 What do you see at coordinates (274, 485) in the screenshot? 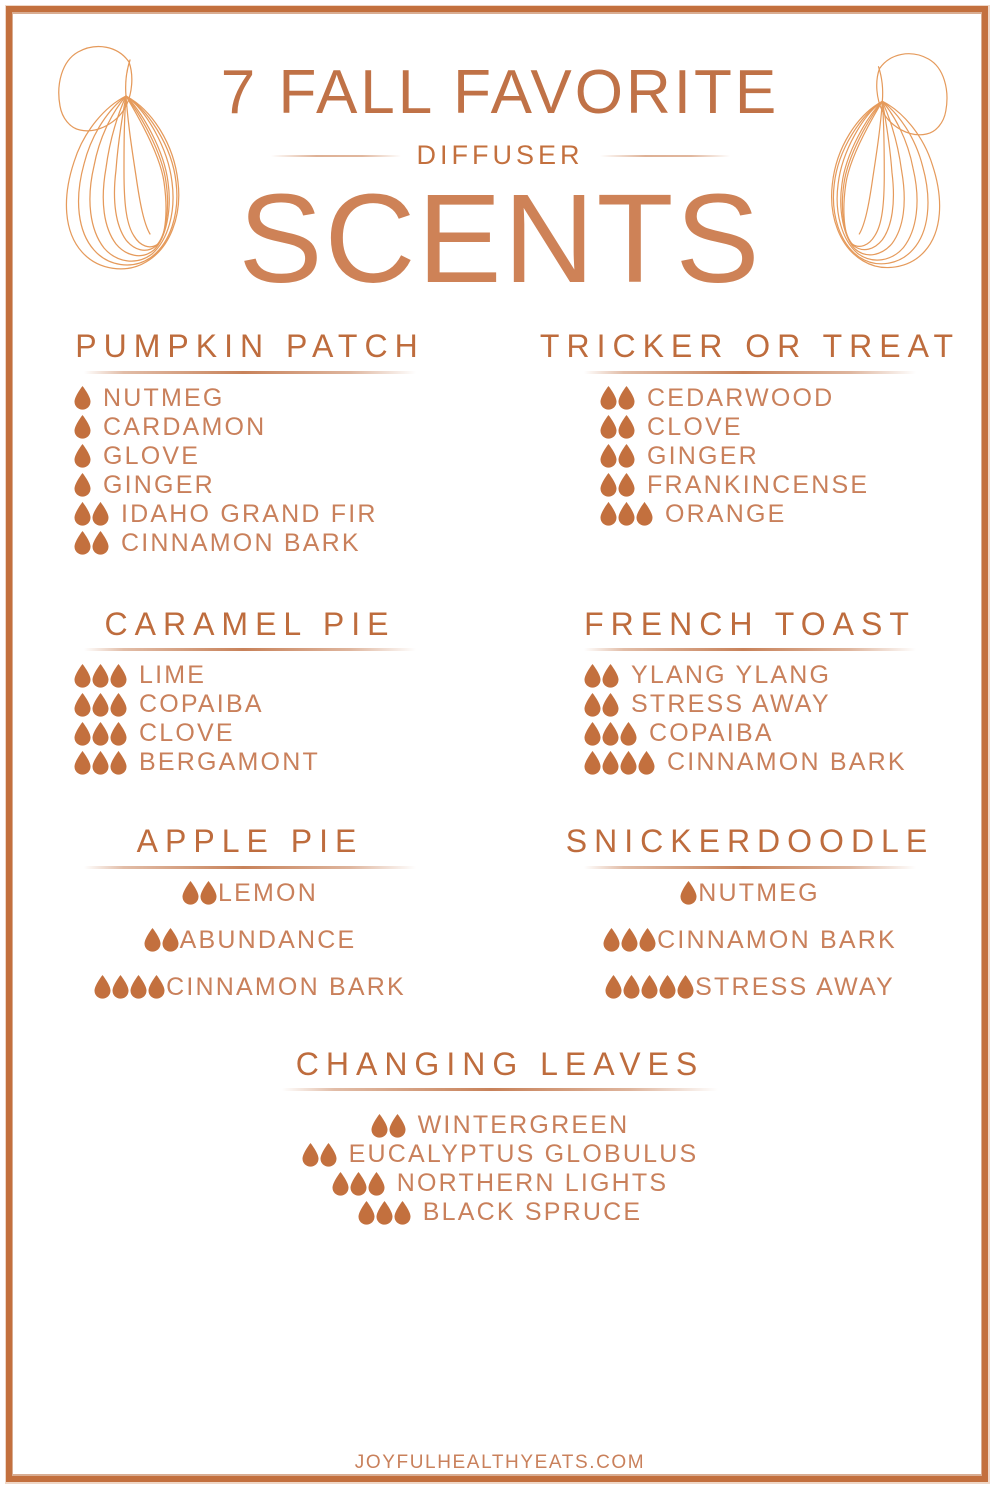
I see `ingredient-row: GINGER` at bounding box center [274, 485].